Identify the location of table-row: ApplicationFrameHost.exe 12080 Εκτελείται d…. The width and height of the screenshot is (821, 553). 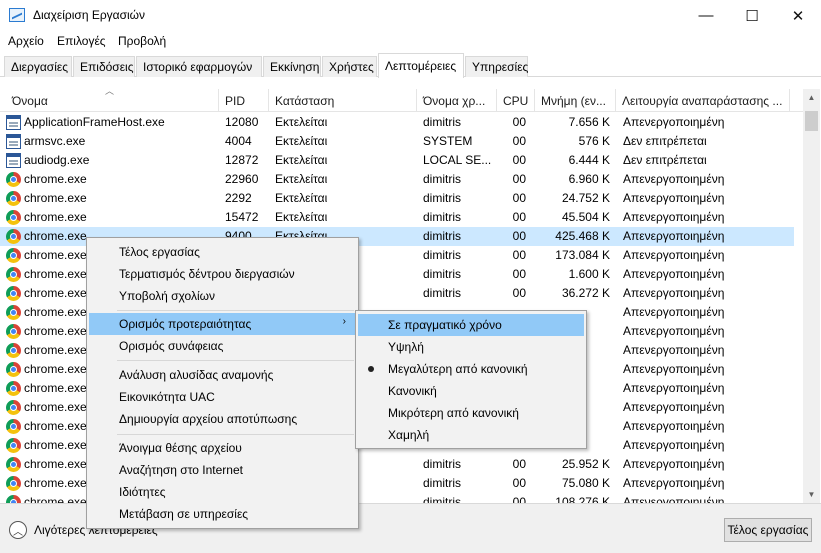
(397, 122).